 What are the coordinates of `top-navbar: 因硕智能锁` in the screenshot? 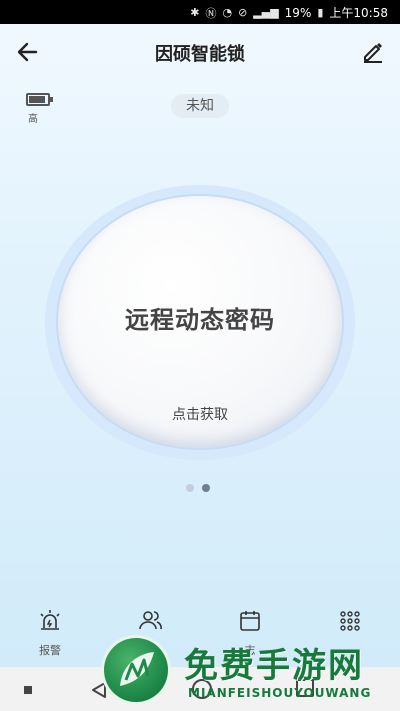 It's located at (200, 52).